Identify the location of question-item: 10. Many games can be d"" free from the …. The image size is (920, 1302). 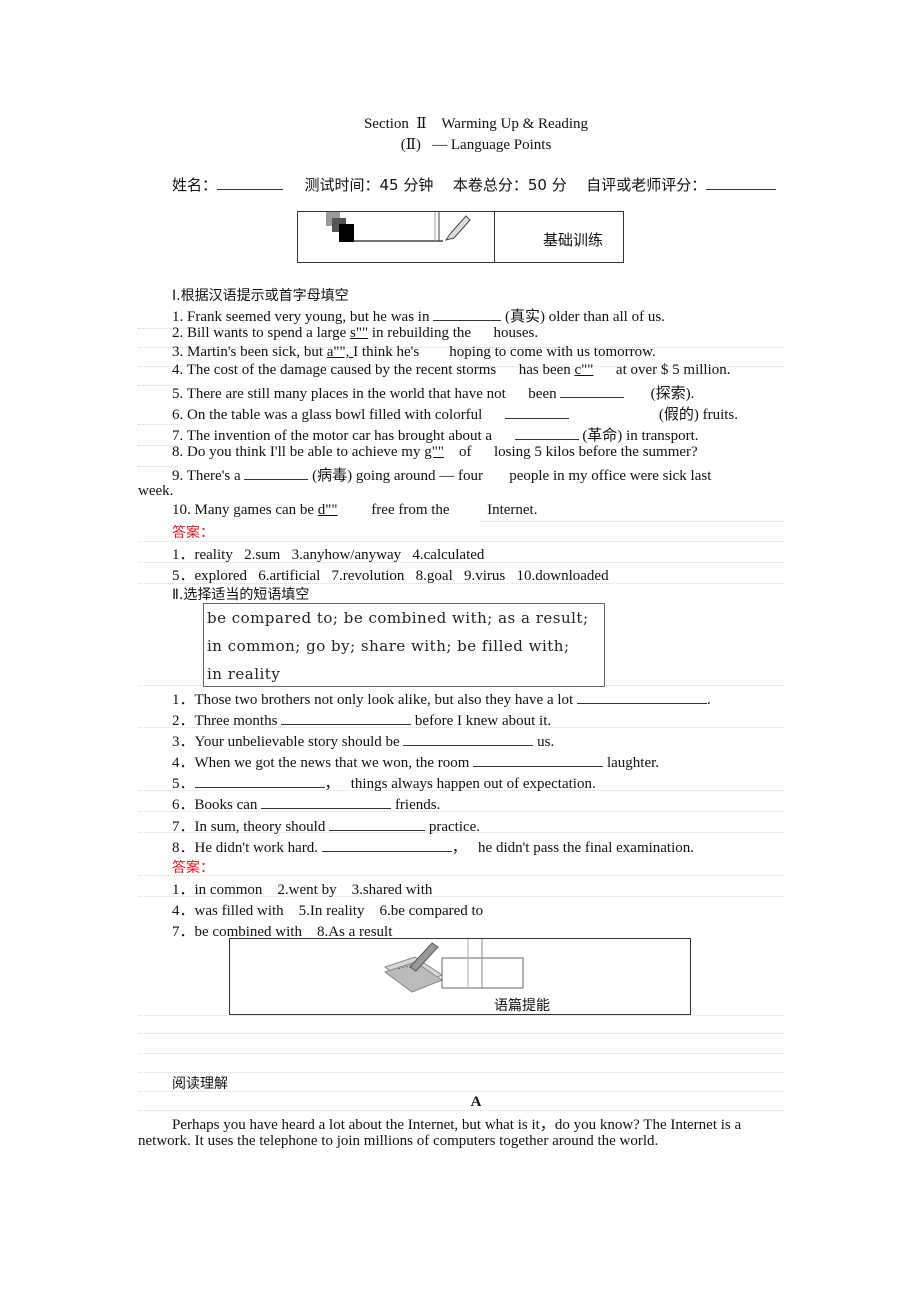
(354, 510).